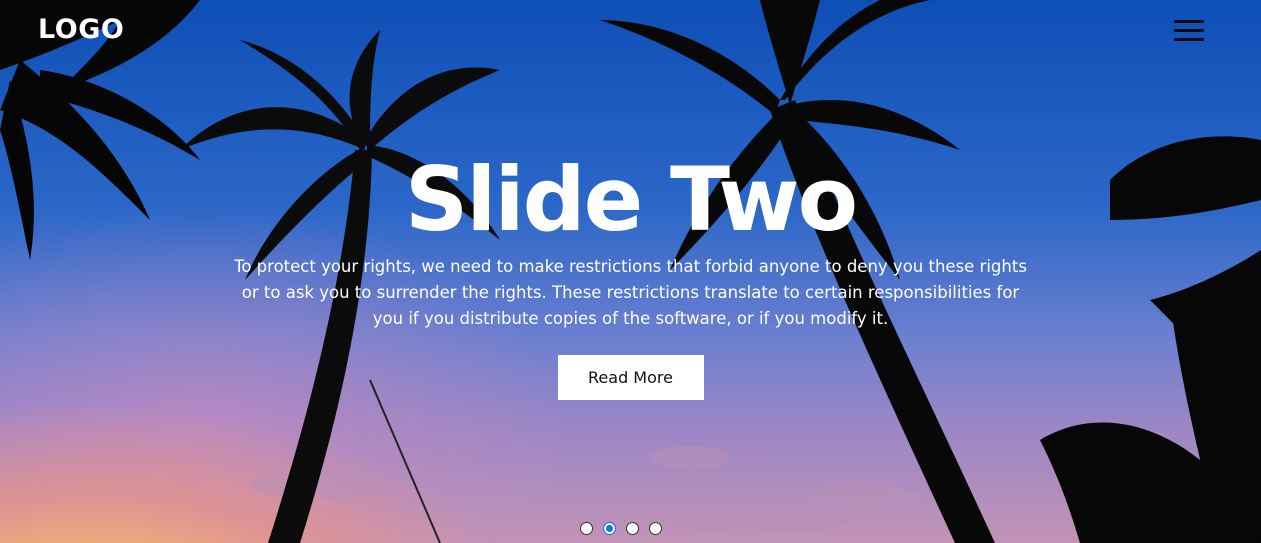  Describe the element at coordinates (625, 529) in the screenshot. I see `slider-pagination` at that location.